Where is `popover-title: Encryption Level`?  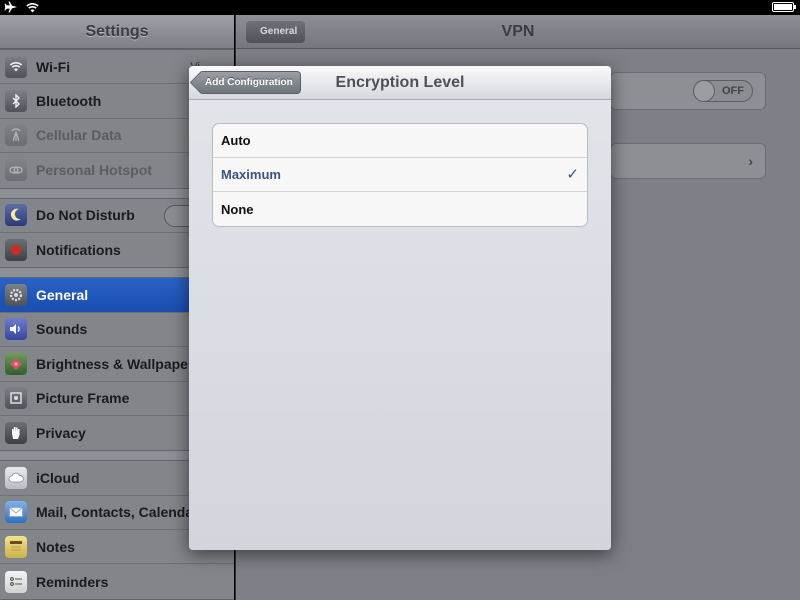 popover-title: Encryption Level is located at coordinates (400, 82).